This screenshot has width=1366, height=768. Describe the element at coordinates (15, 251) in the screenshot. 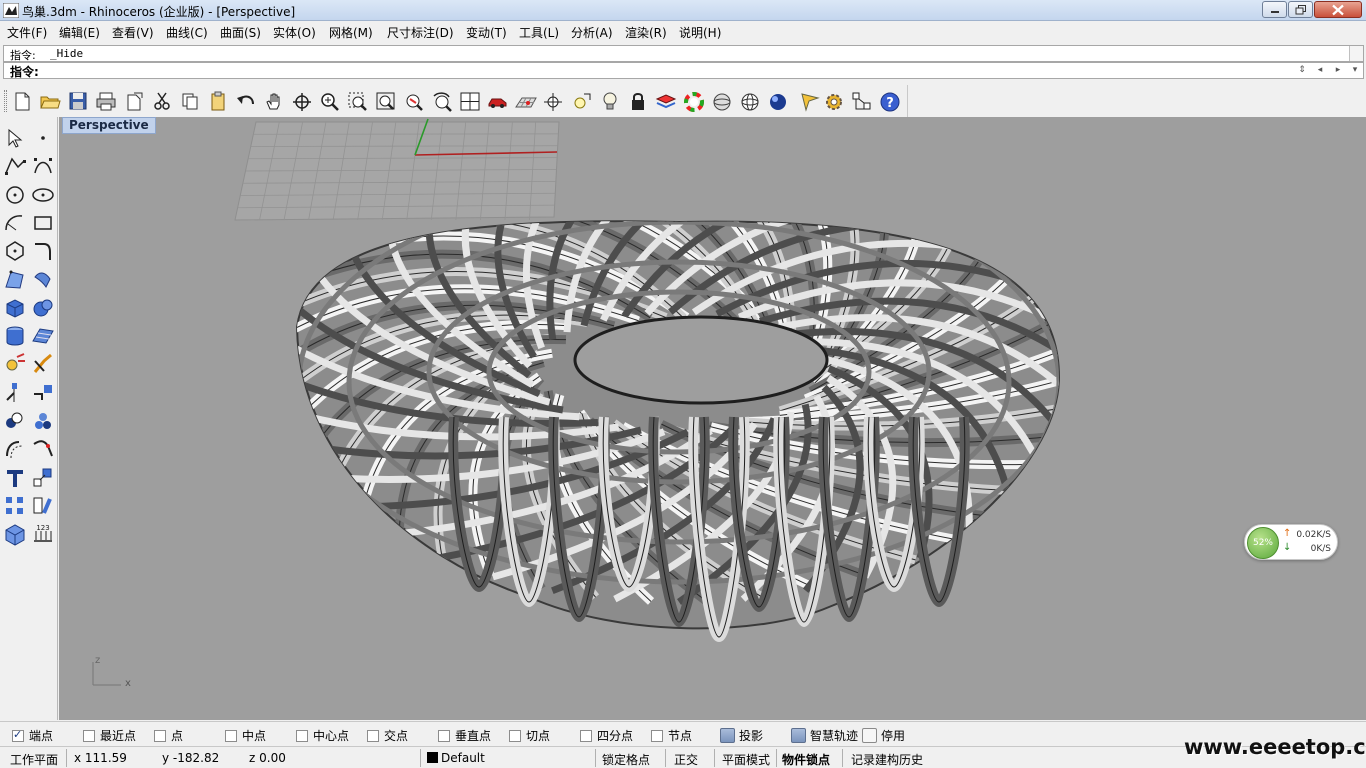

I see `polygon-tool` at that location.